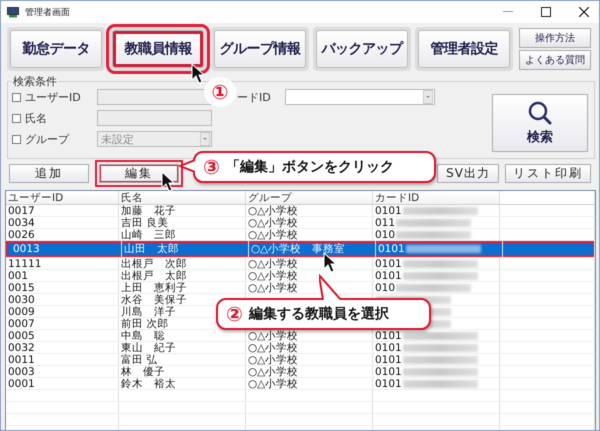  Describe the element at coordinates (468, 173) in the screenshot. I see `action-button: SV出力` at that location.